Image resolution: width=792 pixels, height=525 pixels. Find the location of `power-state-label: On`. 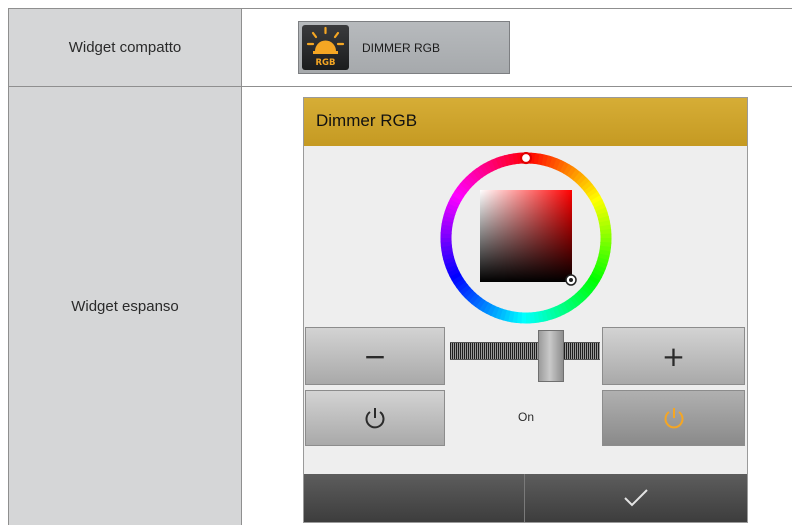

power-state-label: On is located at coordinates (525, 417).